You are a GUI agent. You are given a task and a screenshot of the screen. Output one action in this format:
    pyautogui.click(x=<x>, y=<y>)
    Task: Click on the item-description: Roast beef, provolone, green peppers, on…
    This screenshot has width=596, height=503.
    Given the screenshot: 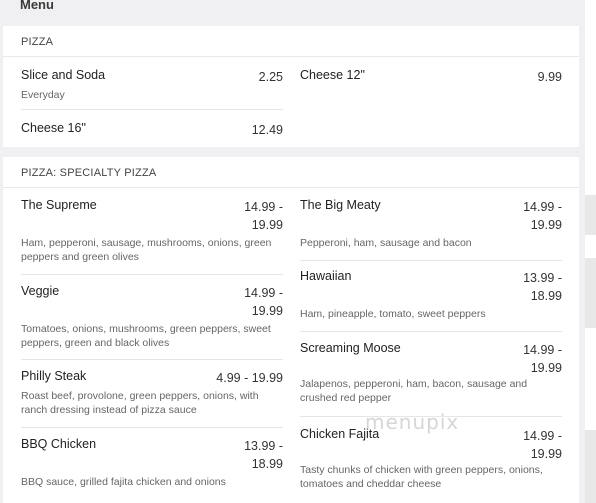 What is the action you would take?
    pyautogui.click(x=140, y=403)
    